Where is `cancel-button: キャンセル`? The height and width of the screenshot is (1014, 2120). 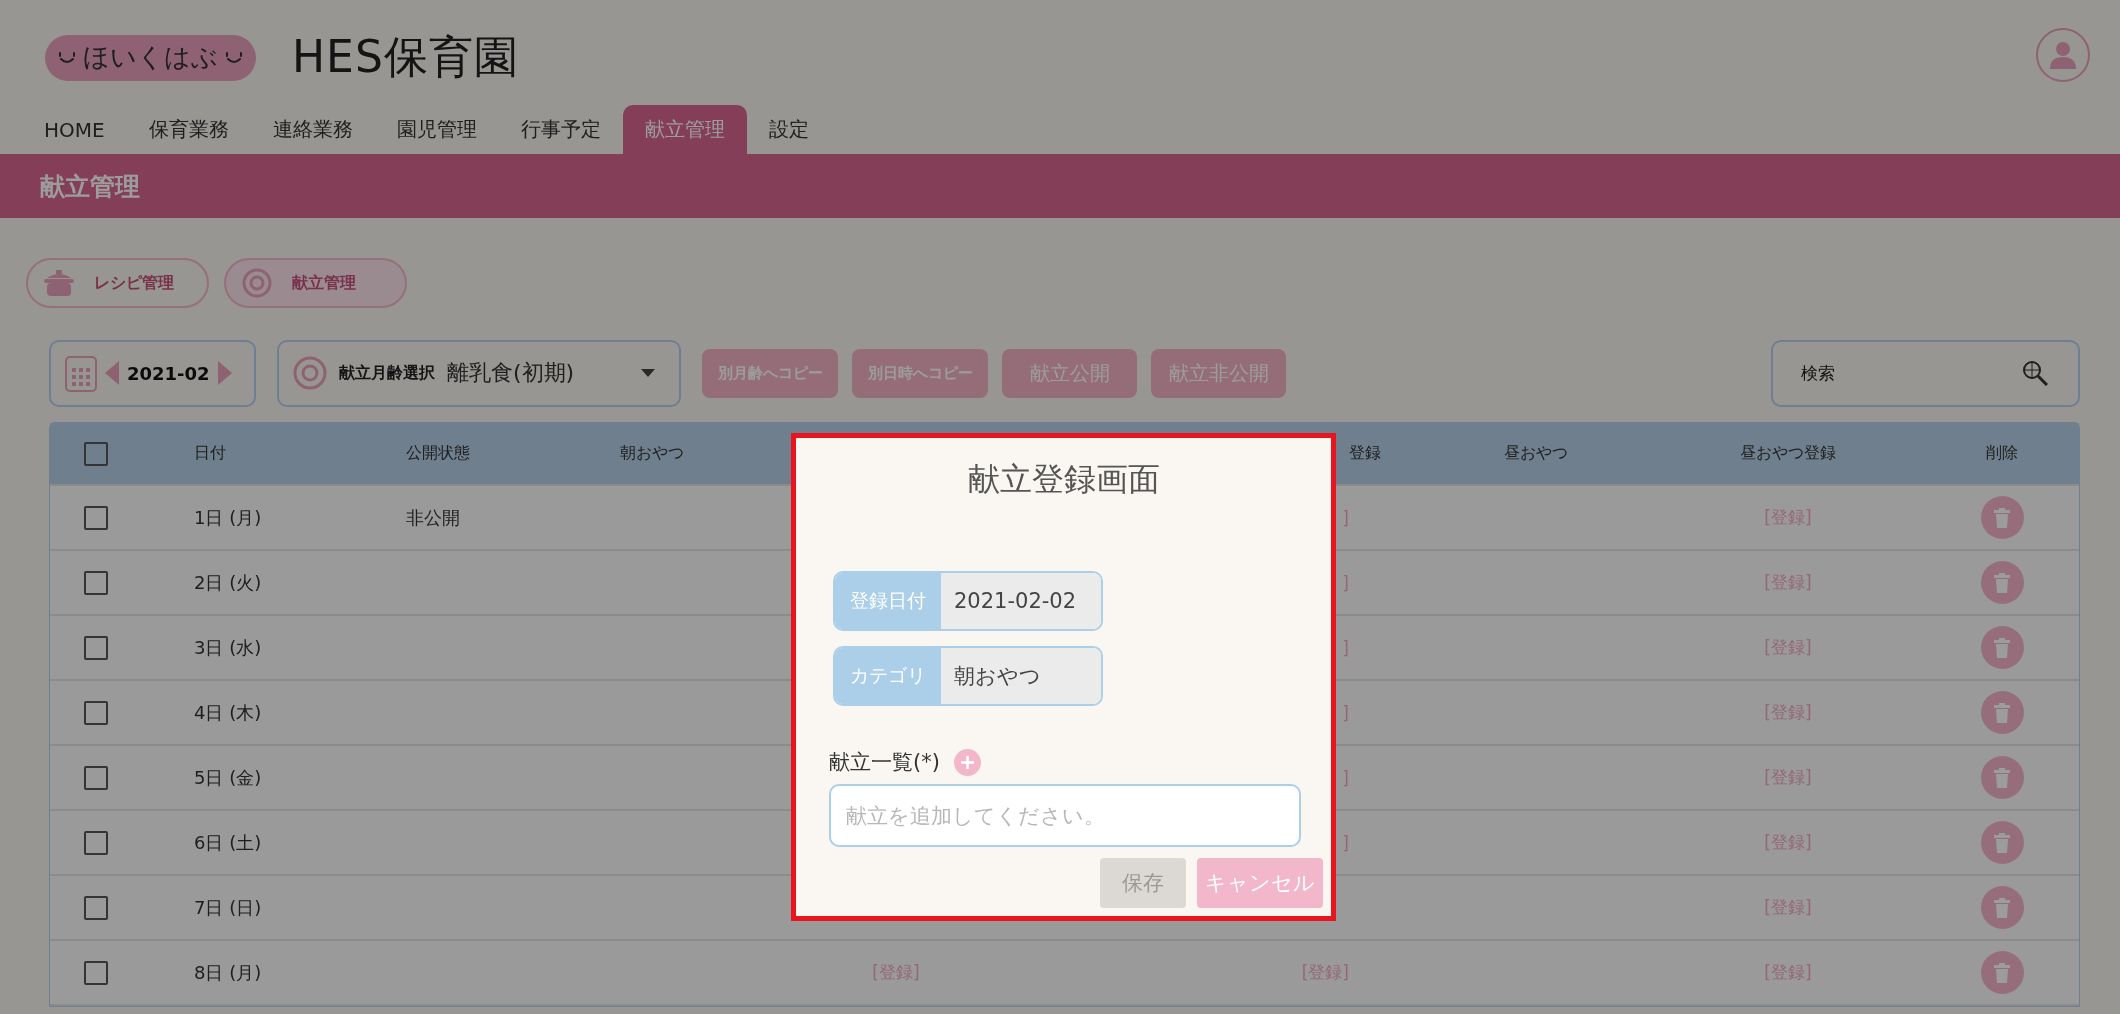
cancel-button: キャンセル is located at coordinates (1260, 883).